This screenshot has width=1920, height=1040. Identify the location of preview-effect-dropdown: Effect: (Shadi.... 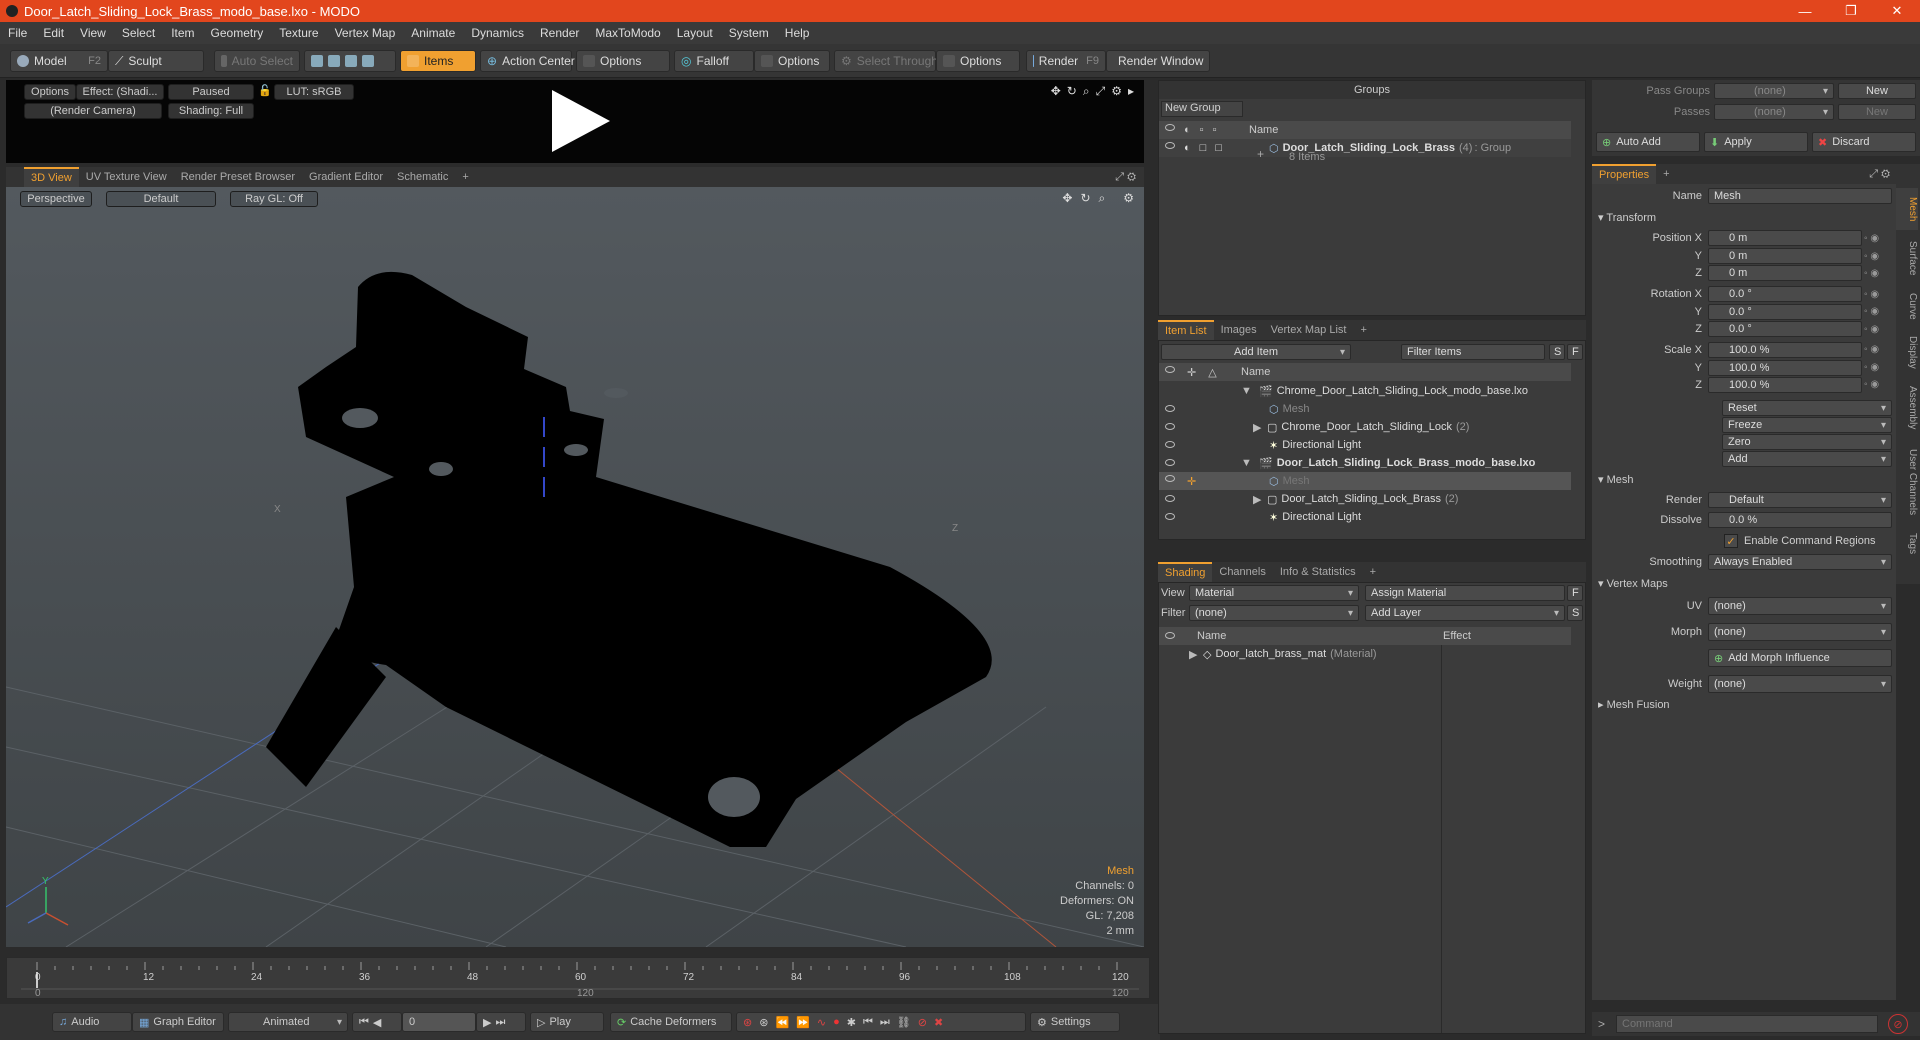
(120, 92).